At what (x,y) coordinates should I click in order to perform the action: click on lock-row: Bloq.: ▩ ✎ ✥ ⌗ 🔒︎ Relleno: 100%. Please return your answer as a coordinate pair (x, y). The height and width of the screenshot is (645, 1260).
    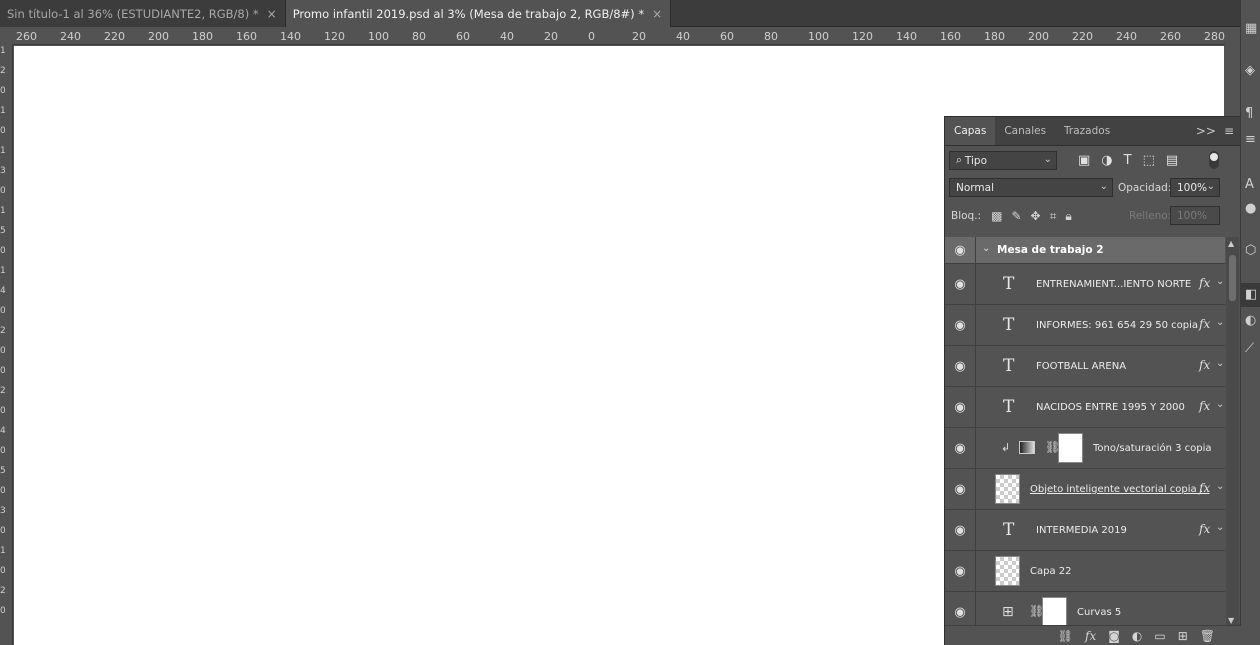
    Looking at the image, I should click on (1092, 216).